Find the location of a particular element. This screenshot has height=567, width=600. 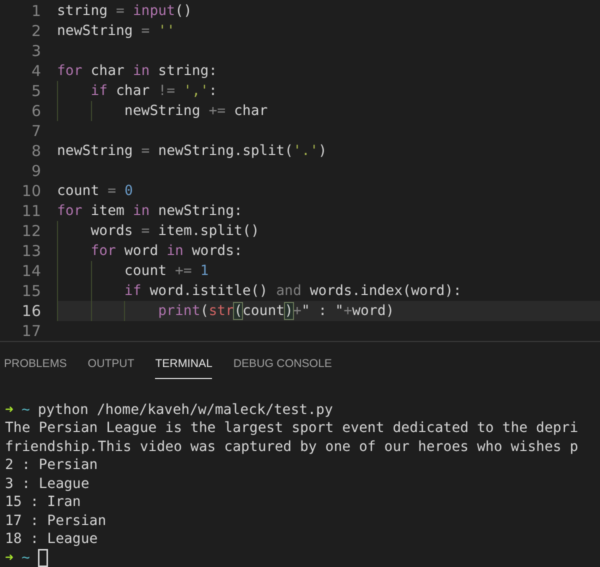

terminal-output: 18 : League is located at coordinates (51, 539).